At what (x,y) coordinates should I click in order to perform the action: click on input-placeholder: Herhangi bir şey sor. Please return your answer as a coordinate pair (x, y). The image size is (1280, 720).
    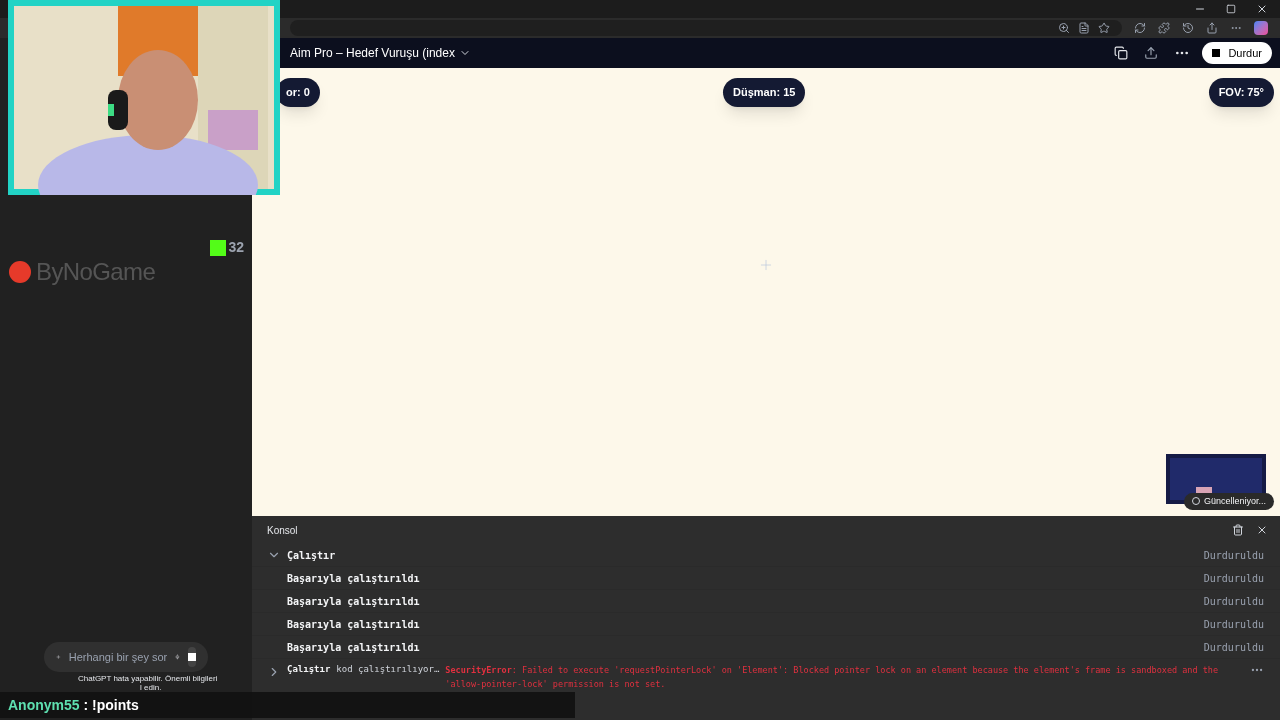
    Looking at the image, I should click on (118, 657).